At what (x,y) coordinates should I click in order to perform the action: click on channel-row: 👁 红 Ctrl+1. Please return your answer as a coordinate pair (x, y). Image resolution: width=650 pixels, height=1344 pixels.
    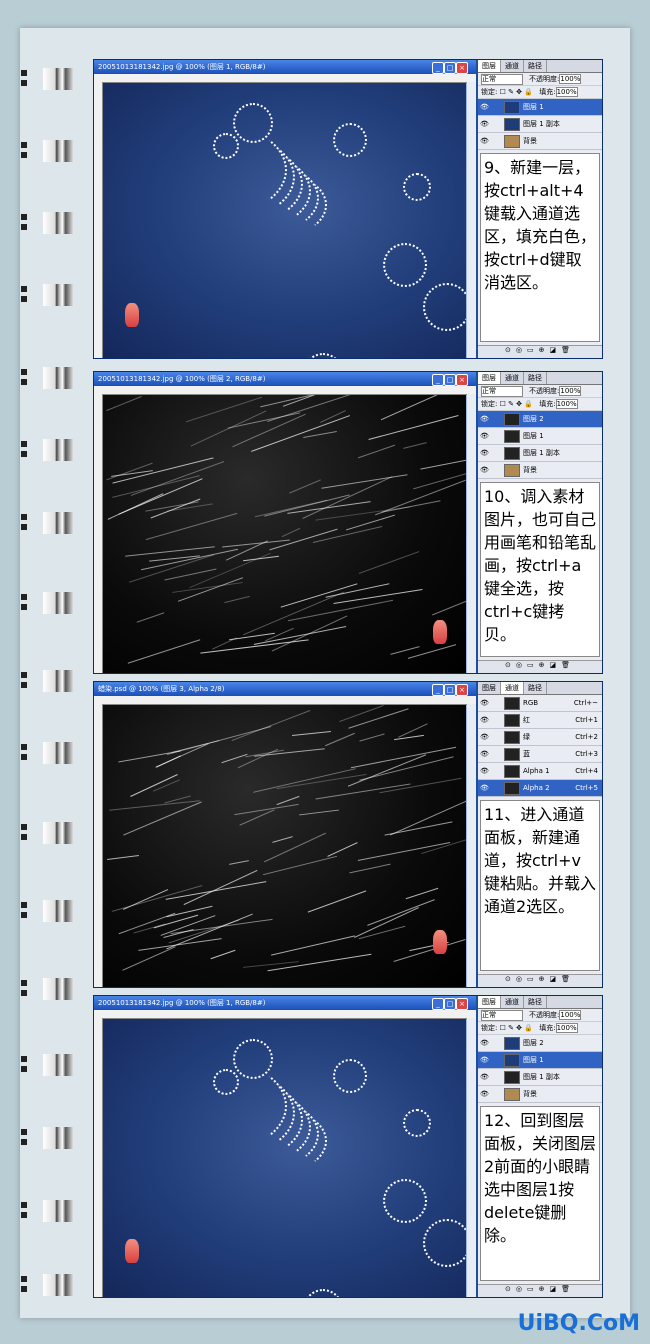
    Looking at the image, I should click on (540, 720).